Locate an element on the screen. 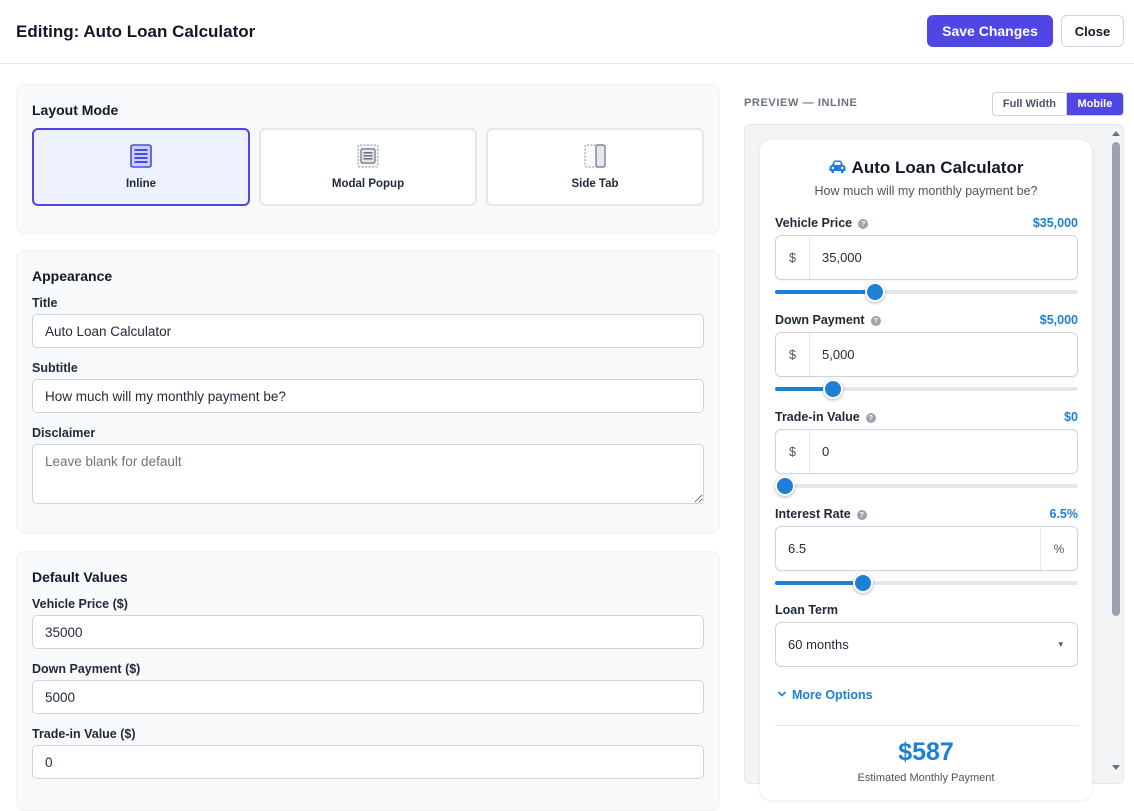  down-payment-display: $5,000 is located at coordinates (1058, 320).